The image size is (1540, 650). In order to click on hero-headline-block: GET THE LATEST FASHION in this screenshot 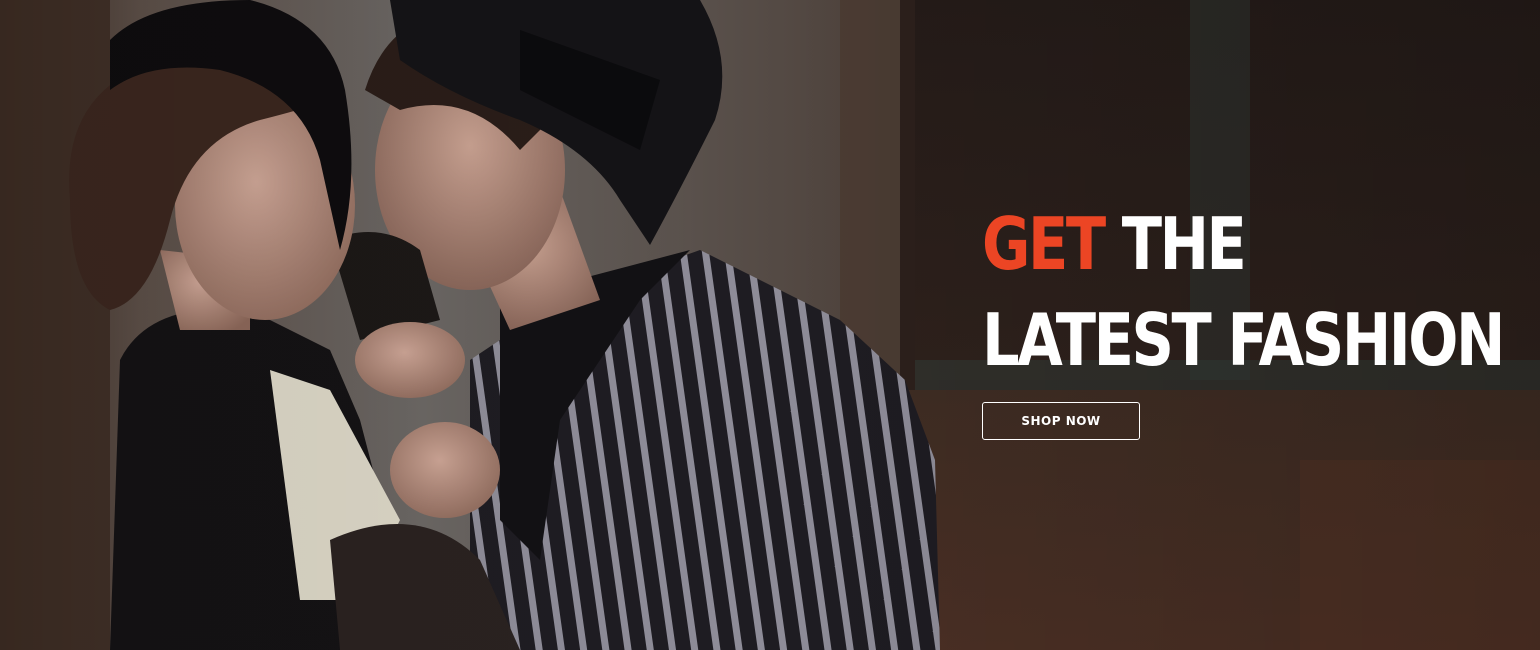, I will do `click(1261, 292)`.